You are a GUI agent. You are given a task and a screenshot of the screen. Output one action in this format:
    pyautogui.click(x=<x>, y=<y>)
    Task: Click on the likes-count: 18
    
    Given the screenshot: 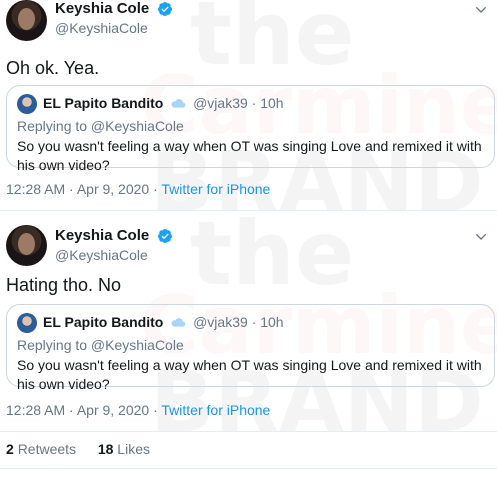 What is the action you would take?
    pyautogui.click(x=105, y=449)
    